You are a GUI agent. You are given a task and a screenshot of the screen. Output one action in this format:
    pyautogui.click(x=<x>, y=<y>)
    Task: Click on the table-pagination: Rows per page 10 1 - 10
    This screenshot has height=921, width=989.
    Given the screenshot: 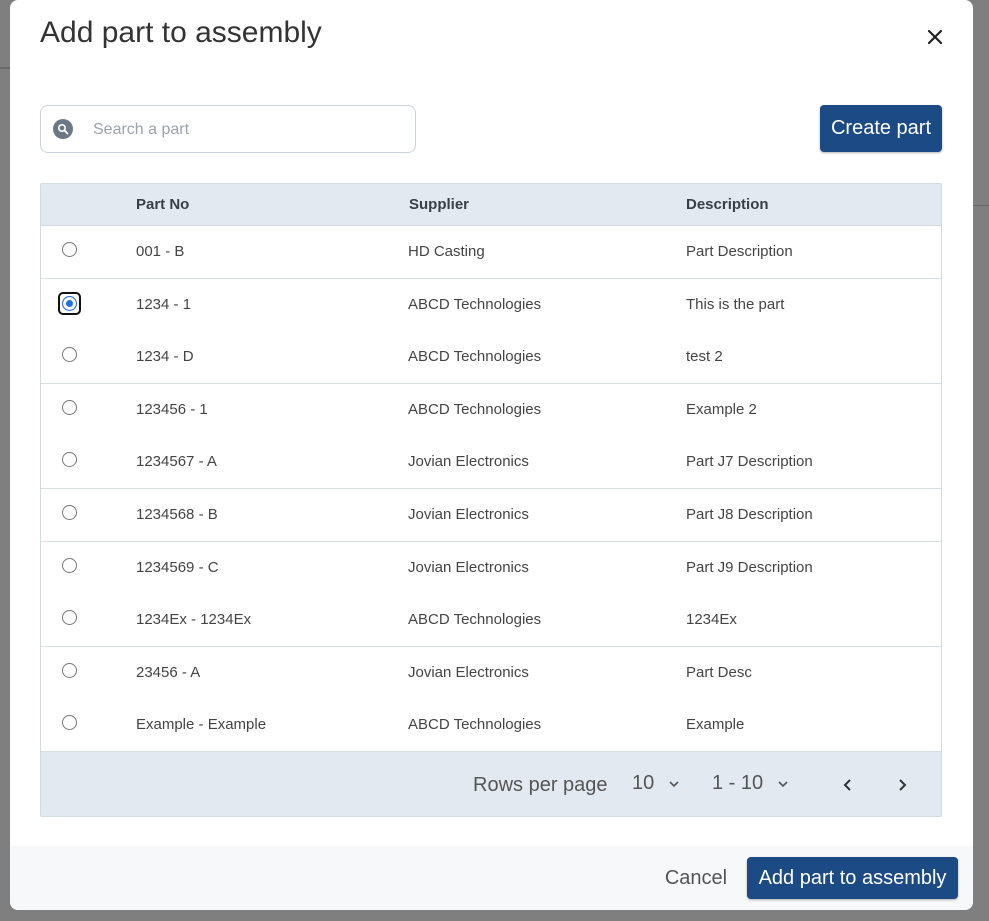 What is the action you would take?
    pyautogui.click(x=491, y=784)
    